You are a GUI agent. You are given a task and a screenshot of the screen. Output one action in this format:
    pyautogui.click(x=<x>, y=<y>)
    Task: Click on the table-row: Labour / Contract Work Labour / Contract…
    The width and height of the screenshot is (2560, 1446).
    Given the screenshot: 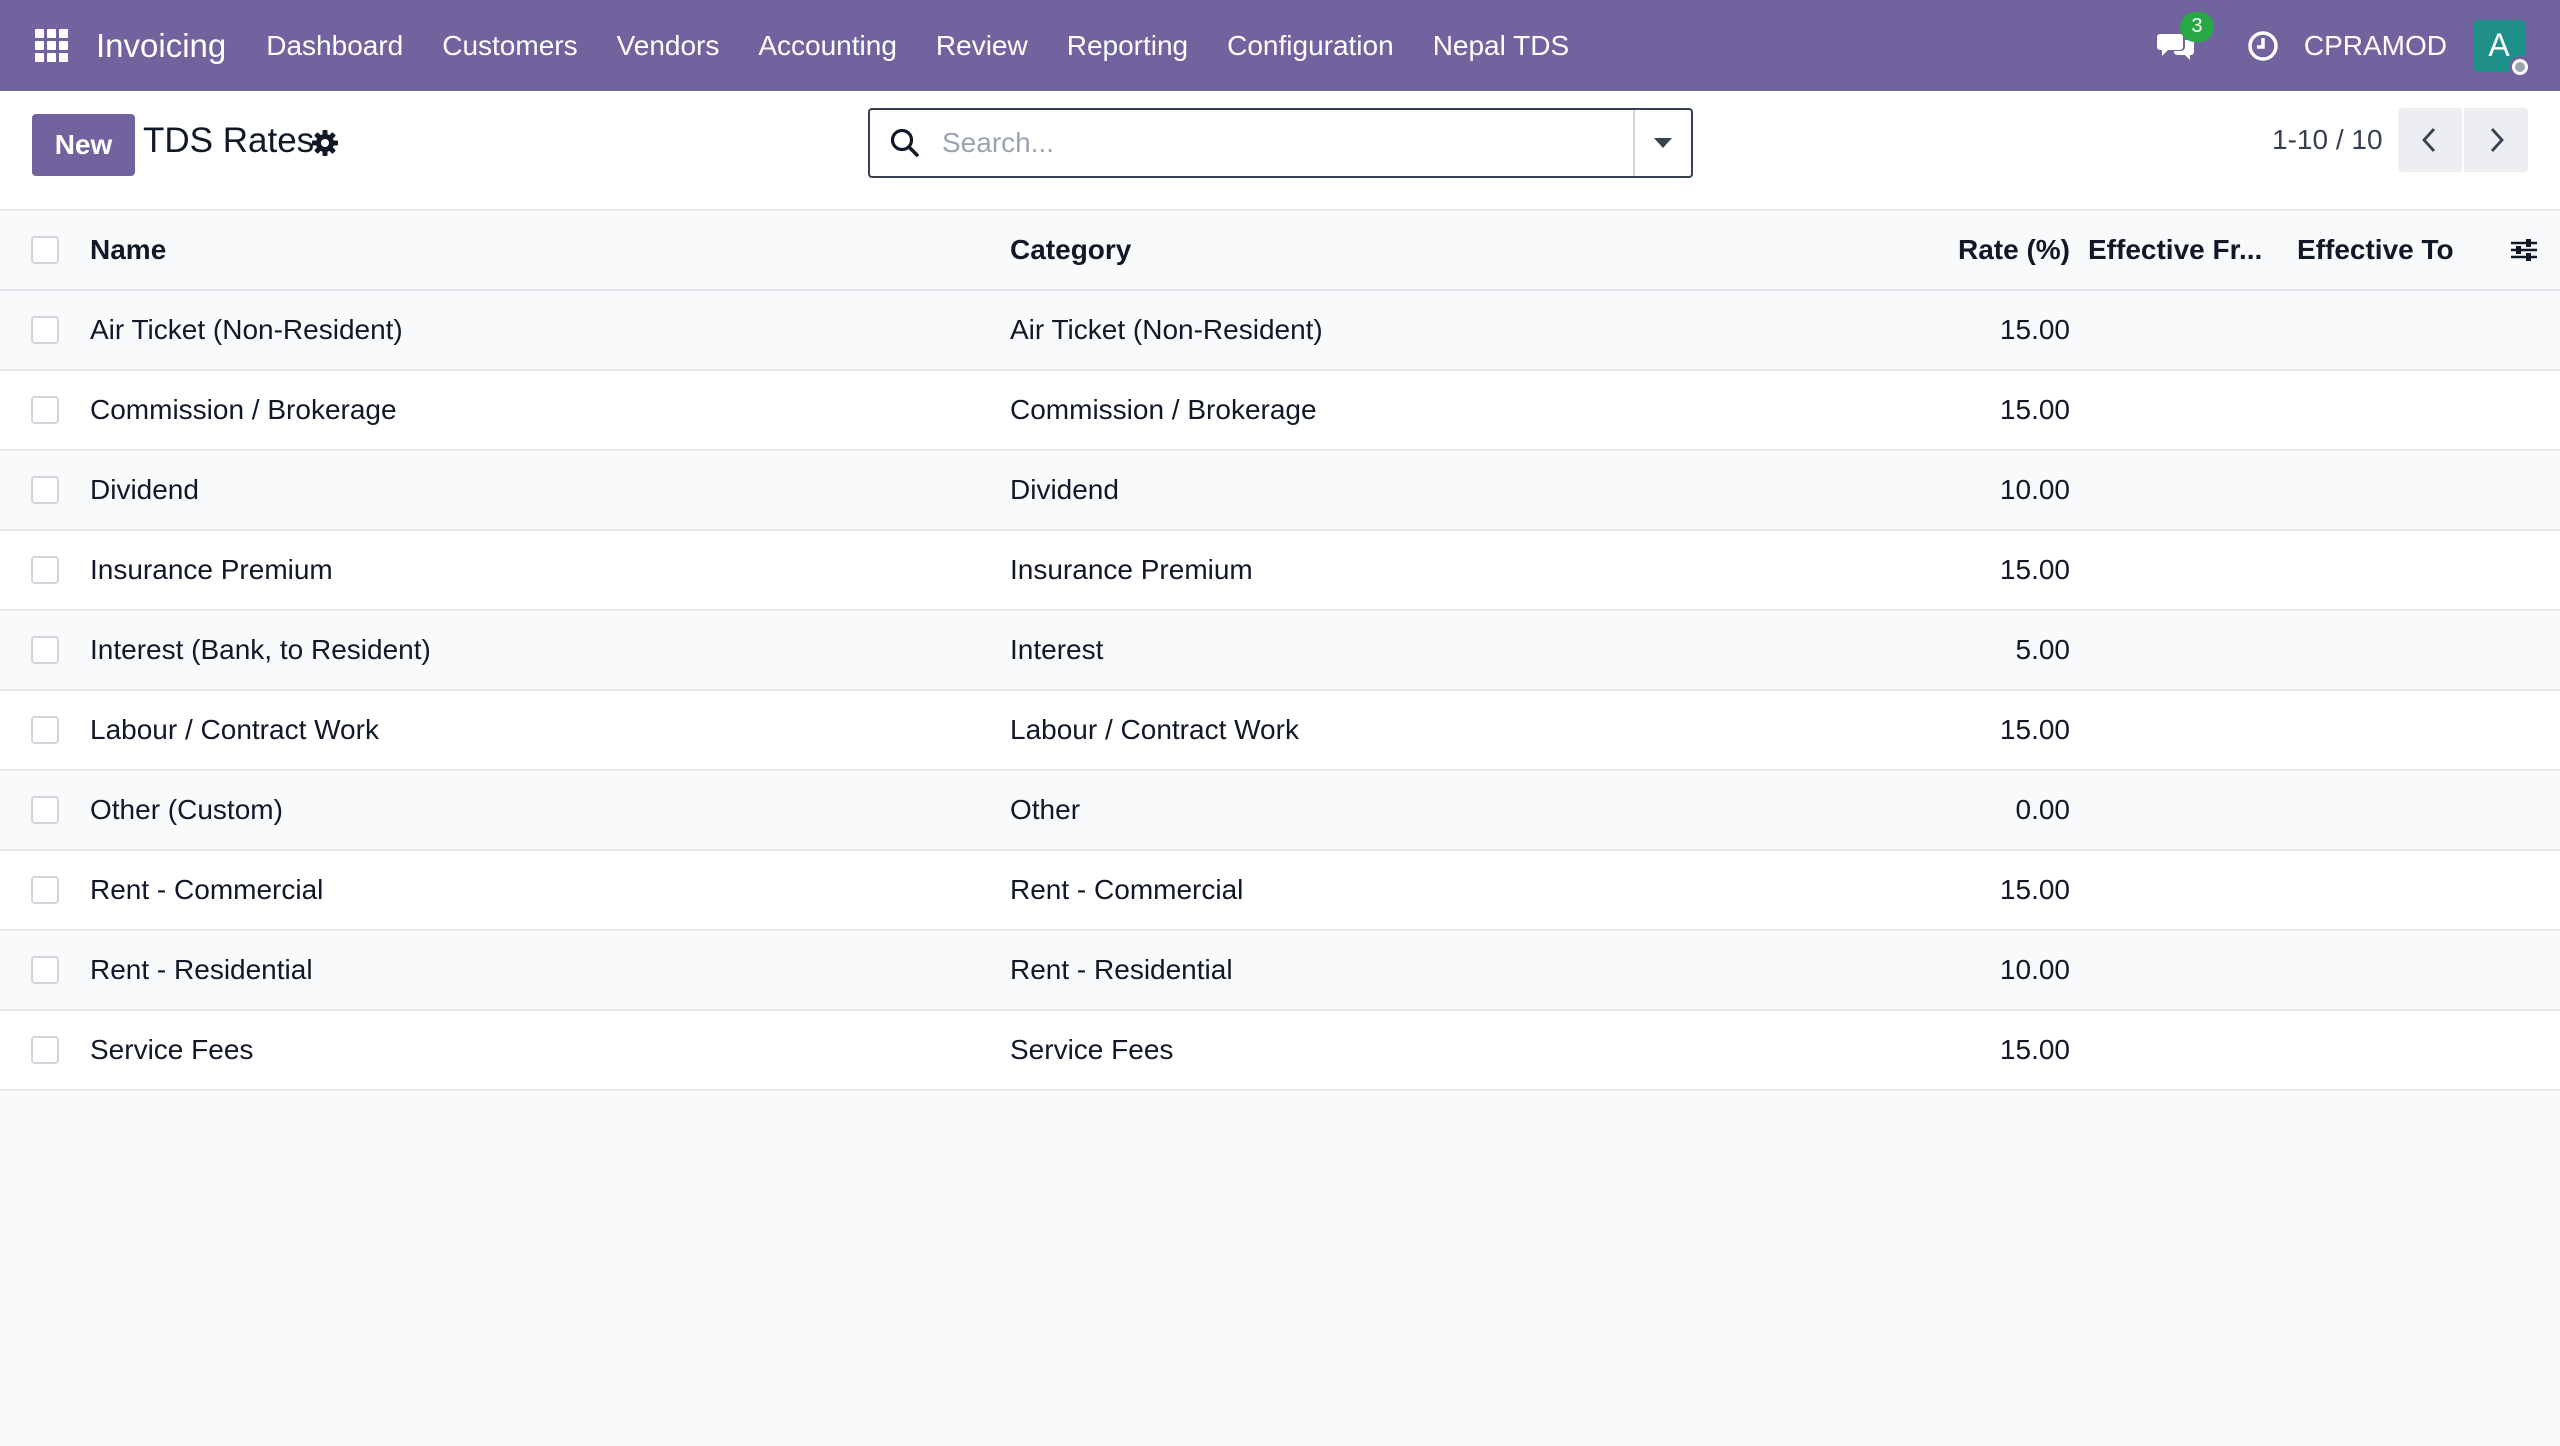 What is the action you would take?
    pyautogui.click(x=1280, y=731)
    